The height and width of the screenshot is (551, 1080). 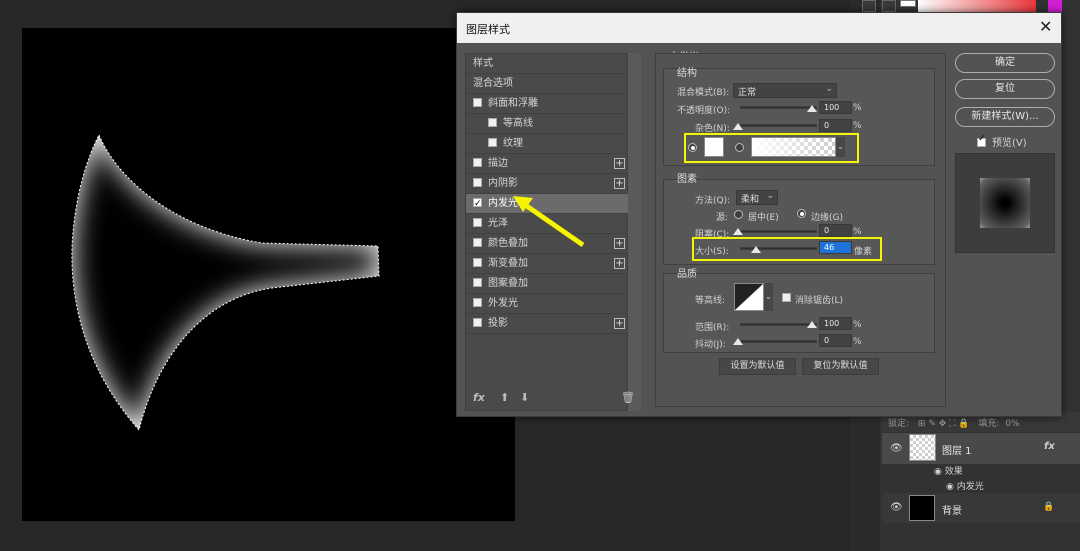 What do you see at coordinates (778, 324) in the screenshot?
I see `range-slider` at bounding box center [778, 324].